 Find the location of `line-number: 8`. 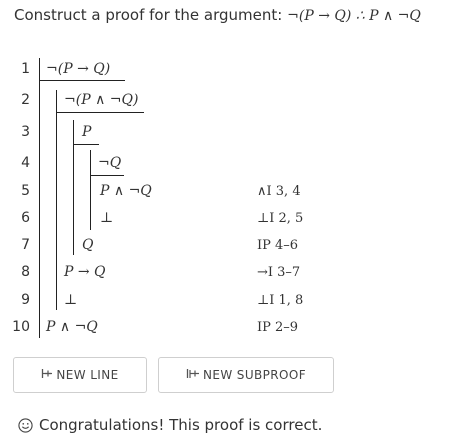

line-number: 8 is located at coordinates (25, 272).